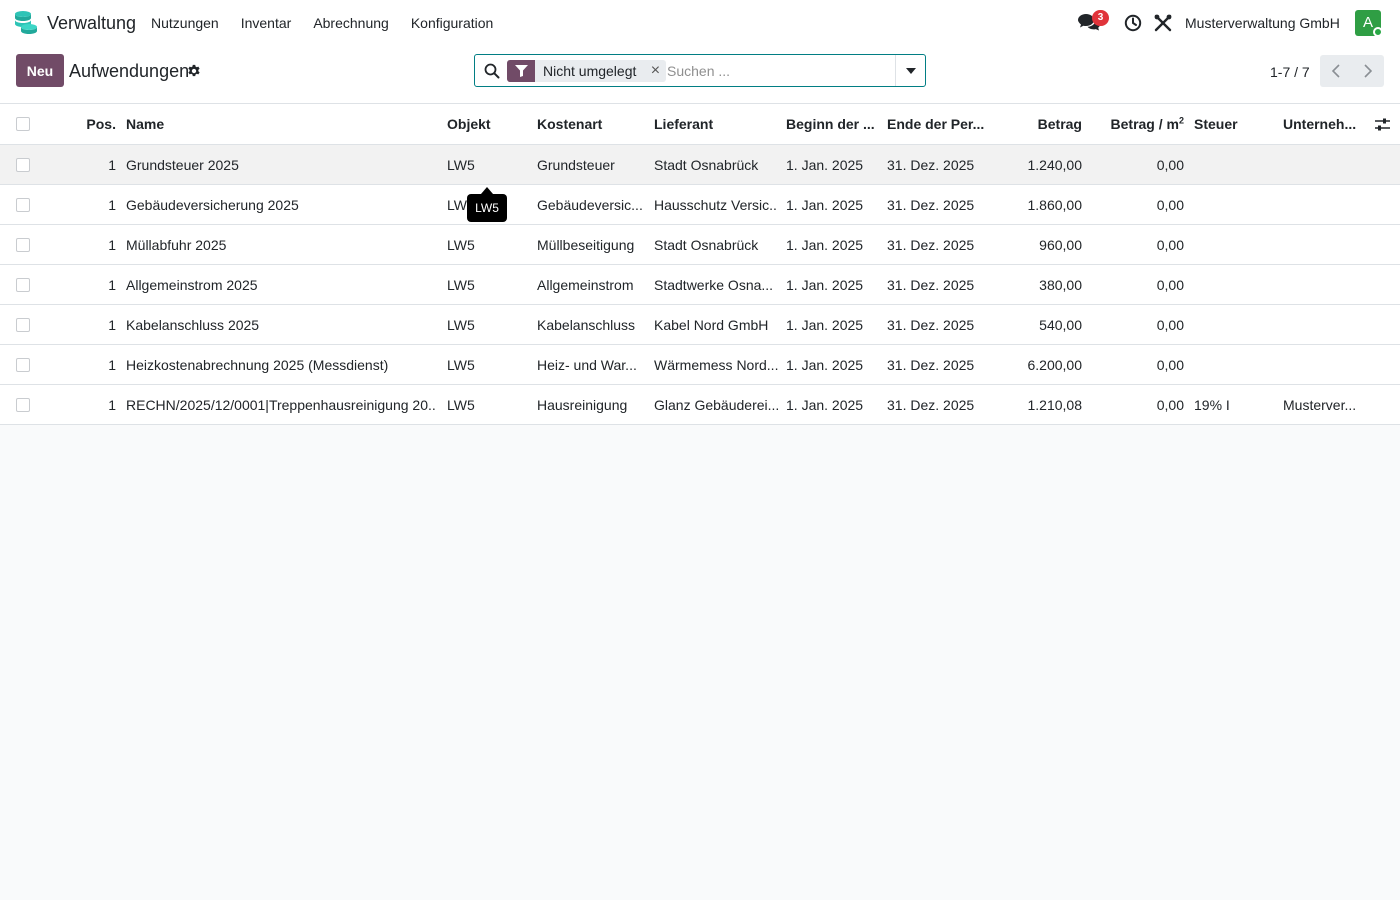 This screenshot has width=1400, height=900. Describe the element at coordinates (452, 23) in the screenshot. I see `menu-item-konfiguration: Konfiguration` at that location.